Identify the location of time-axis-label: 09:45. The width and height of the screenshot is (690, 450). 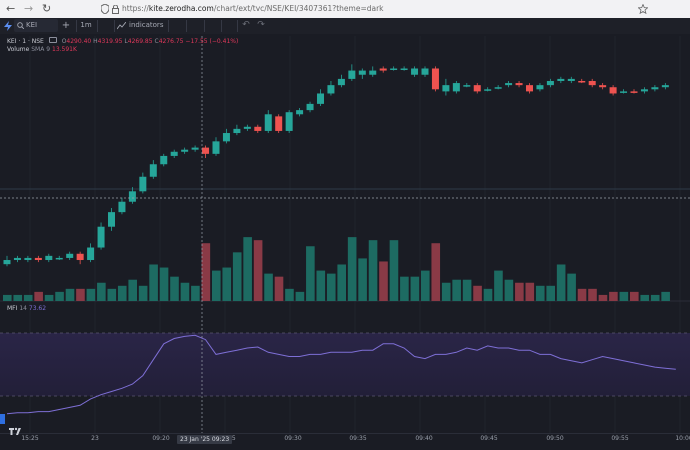
(489, 438).